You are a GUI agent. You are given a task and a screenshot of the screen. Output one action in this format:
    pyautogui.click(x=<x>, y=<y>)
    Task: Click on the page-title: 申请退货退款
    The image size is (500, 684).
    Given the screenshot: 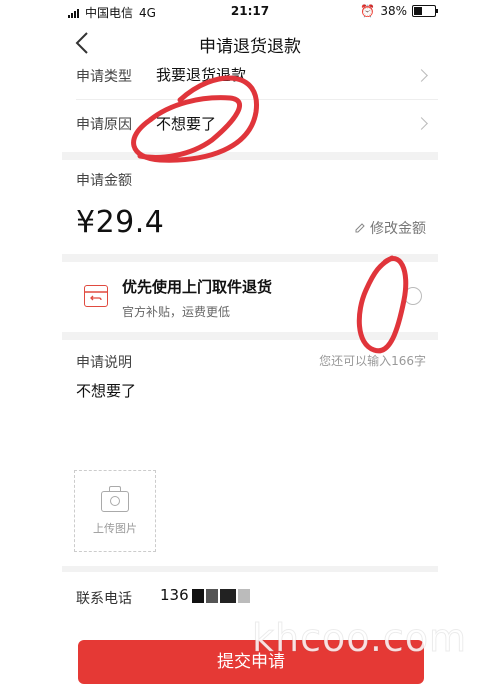 What is the action you would take?
    pyautogui.click(x=250, y=47)
    